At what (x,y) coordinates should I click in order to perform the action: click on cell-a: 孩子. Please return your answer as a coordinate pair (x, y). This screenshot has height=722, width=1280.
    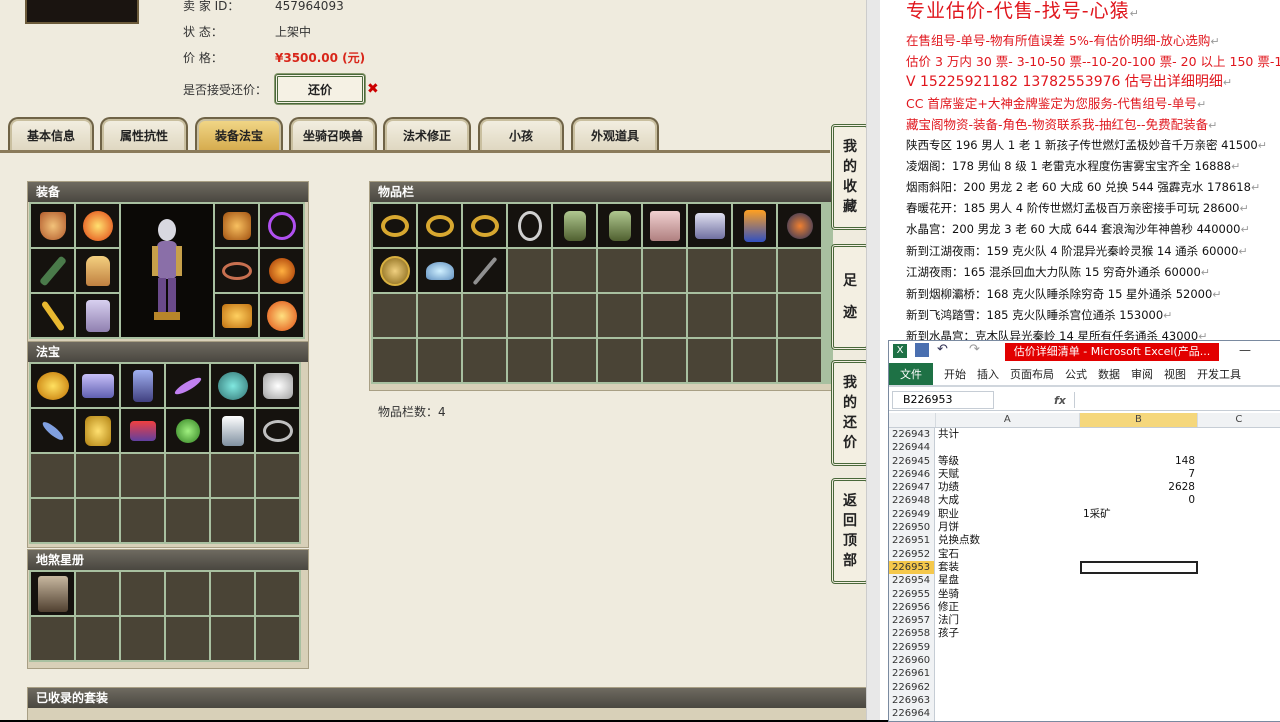
    Looking at the image, I should click on (1007, 633).